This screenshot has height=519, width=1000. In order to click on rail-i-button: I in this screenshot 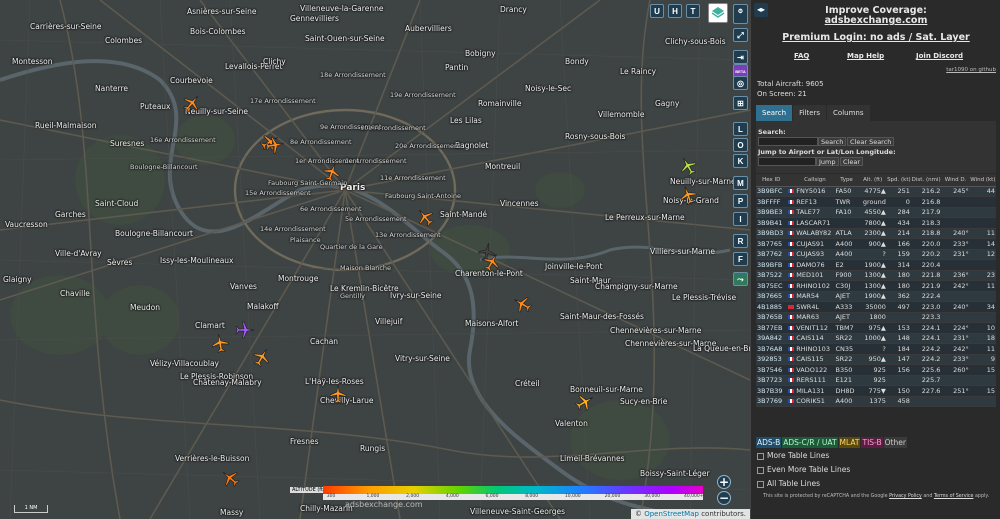, I will do `click(740, 219)`.